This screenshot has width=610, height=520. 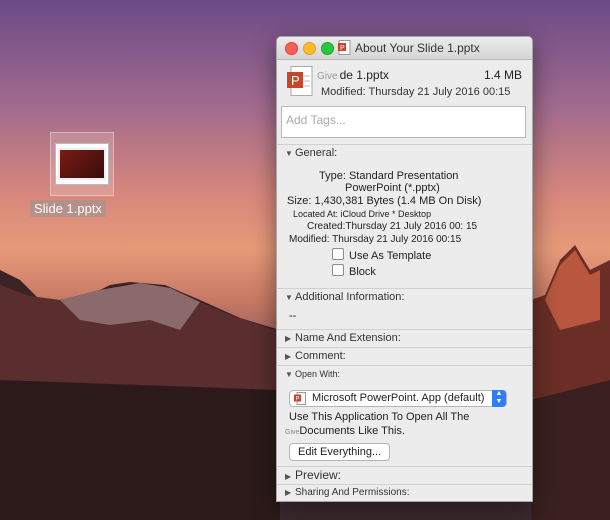 What do you see at coordinates (398, 398) in the screenshot?
I see `open-with-app-select: P Microsoft PowerPoint. App (default) ▲ ▼` at bounding box center [398, 398].